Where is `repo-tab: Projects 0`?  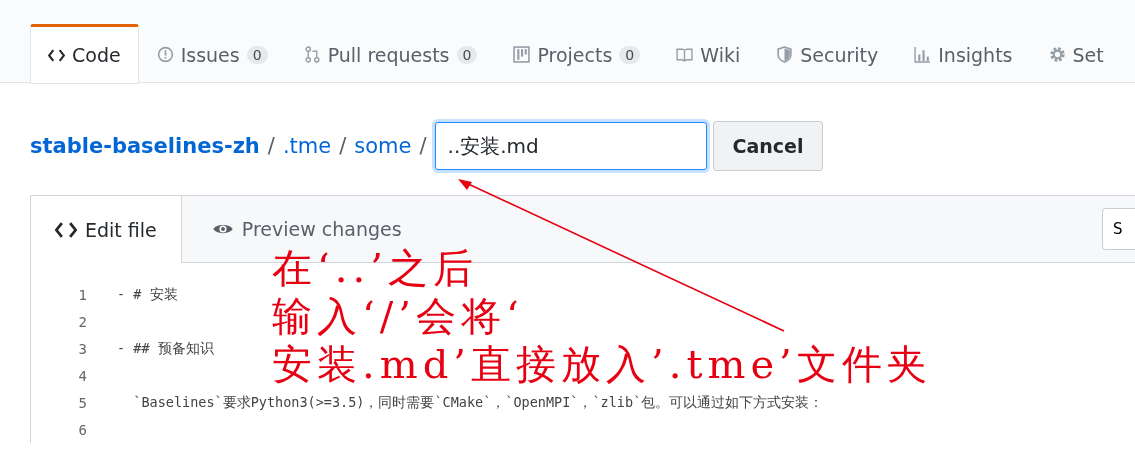
repo-tab: Projects 0 is located at coordinates (577, 53).